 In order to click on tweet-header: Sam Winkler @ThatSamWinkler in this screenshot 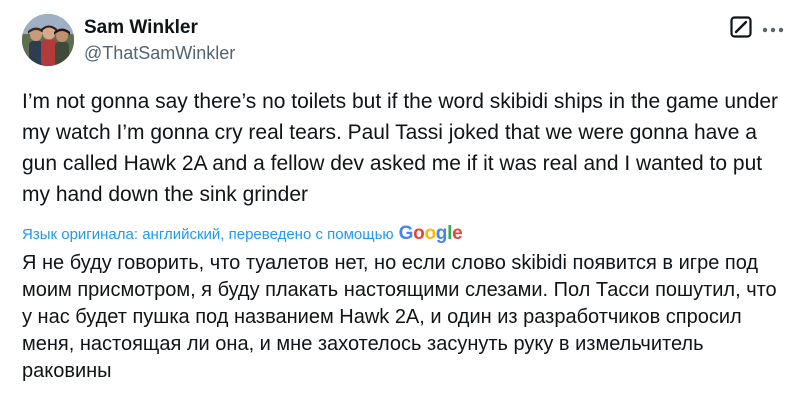, I will do `click(403, 42)`.